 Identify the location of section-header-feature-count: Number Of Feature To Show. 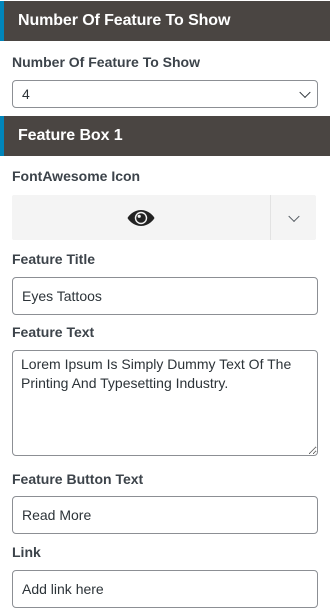
(165, 21).